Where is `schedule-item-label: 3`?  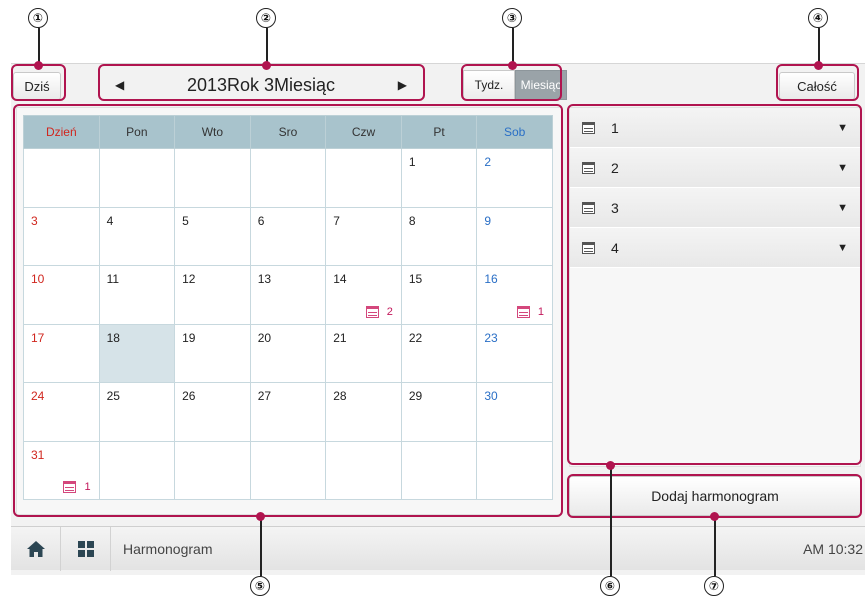
schedule-item-label: 3 is located at coordinates (615, 207).